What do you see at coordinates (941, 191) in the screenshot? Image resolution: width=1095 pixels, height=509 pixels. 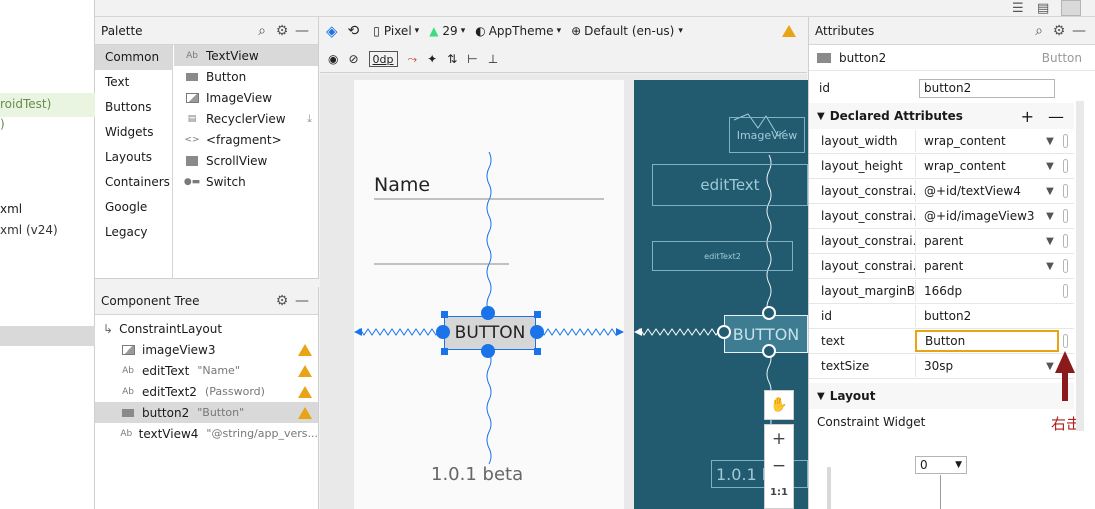 I see `attr-row: layout_constrai... @+id/textView4 ▼` at bounding box center [941, 191].